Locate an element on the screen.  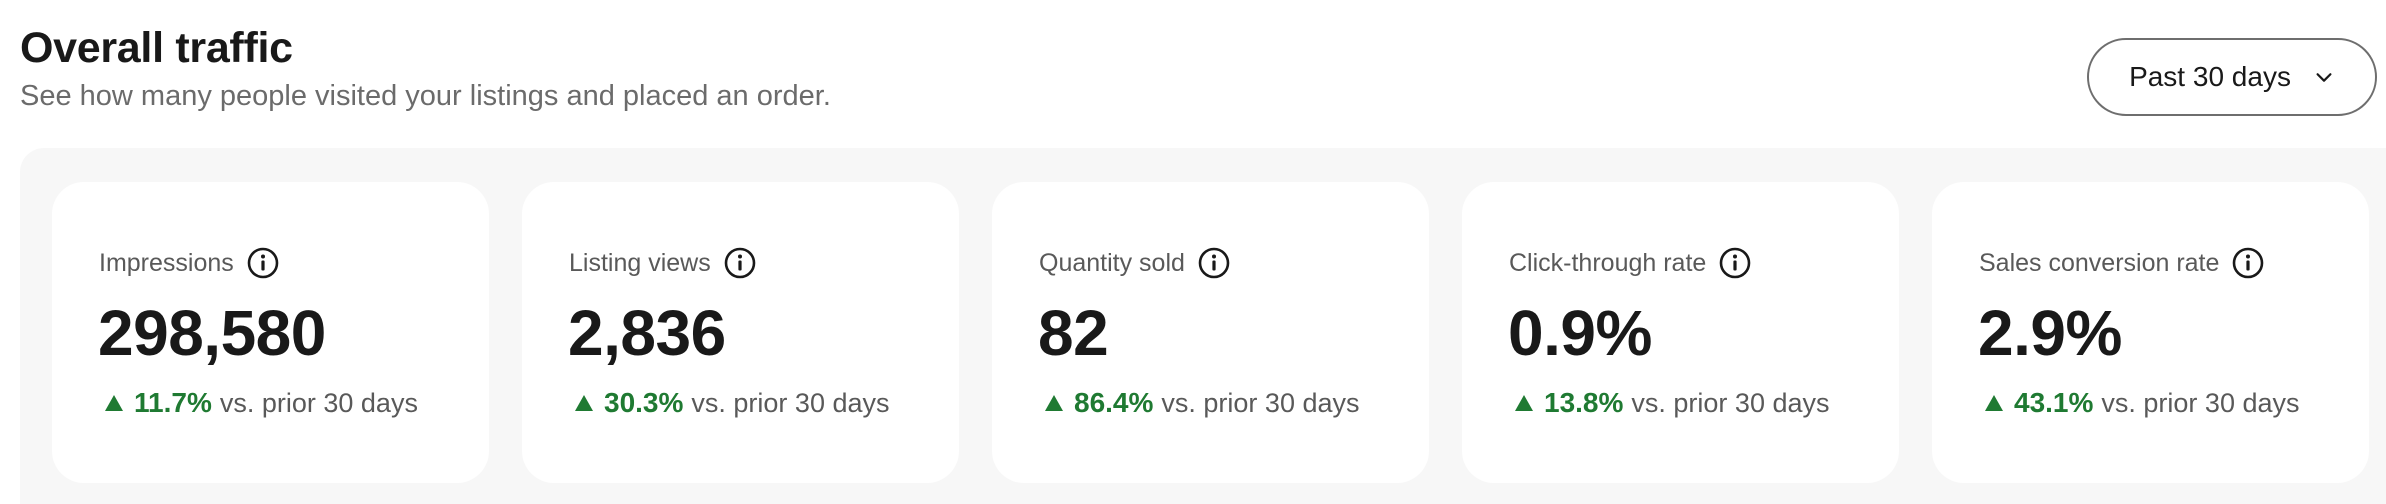
metric-label: Impressions is located at coordinates (166, 263).